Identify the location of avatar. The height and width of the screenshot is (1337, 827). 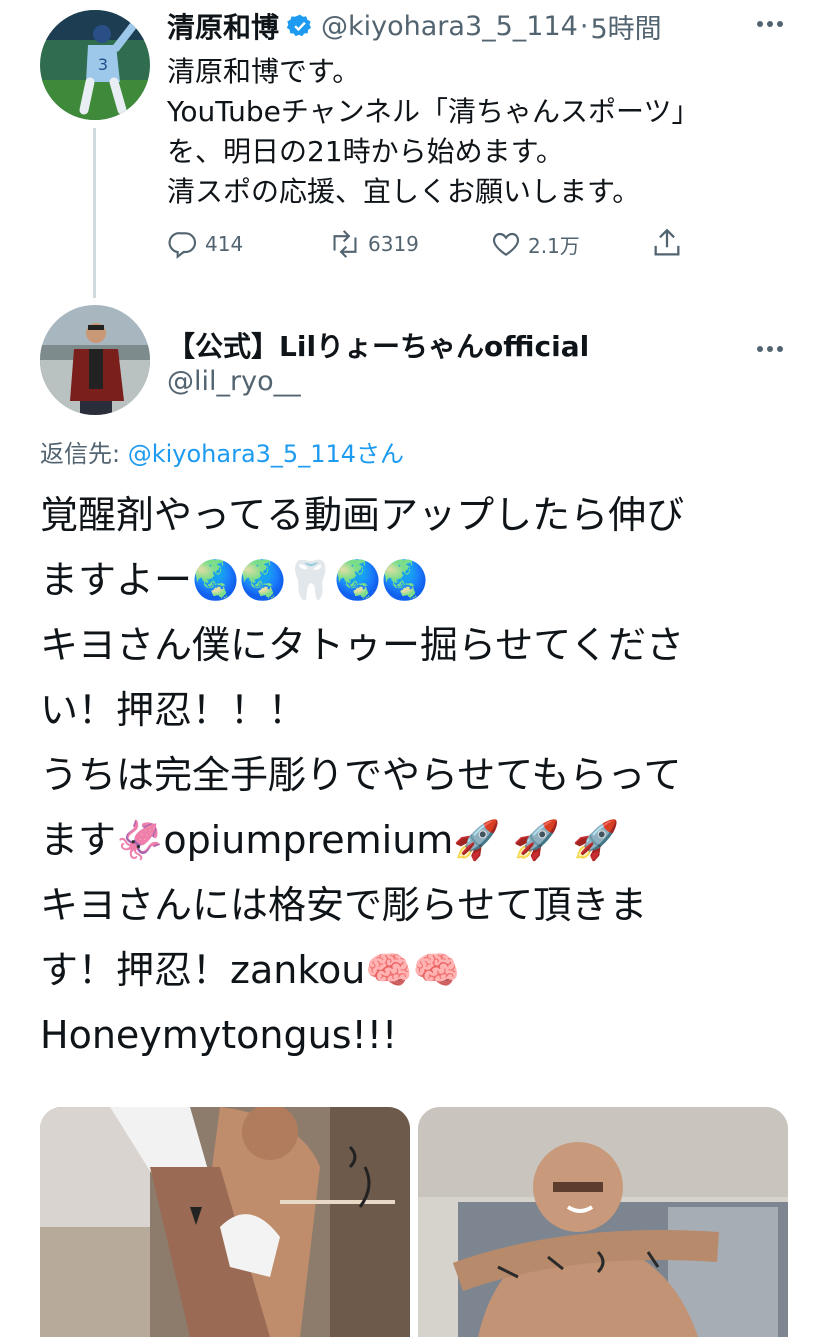
(95, 360).